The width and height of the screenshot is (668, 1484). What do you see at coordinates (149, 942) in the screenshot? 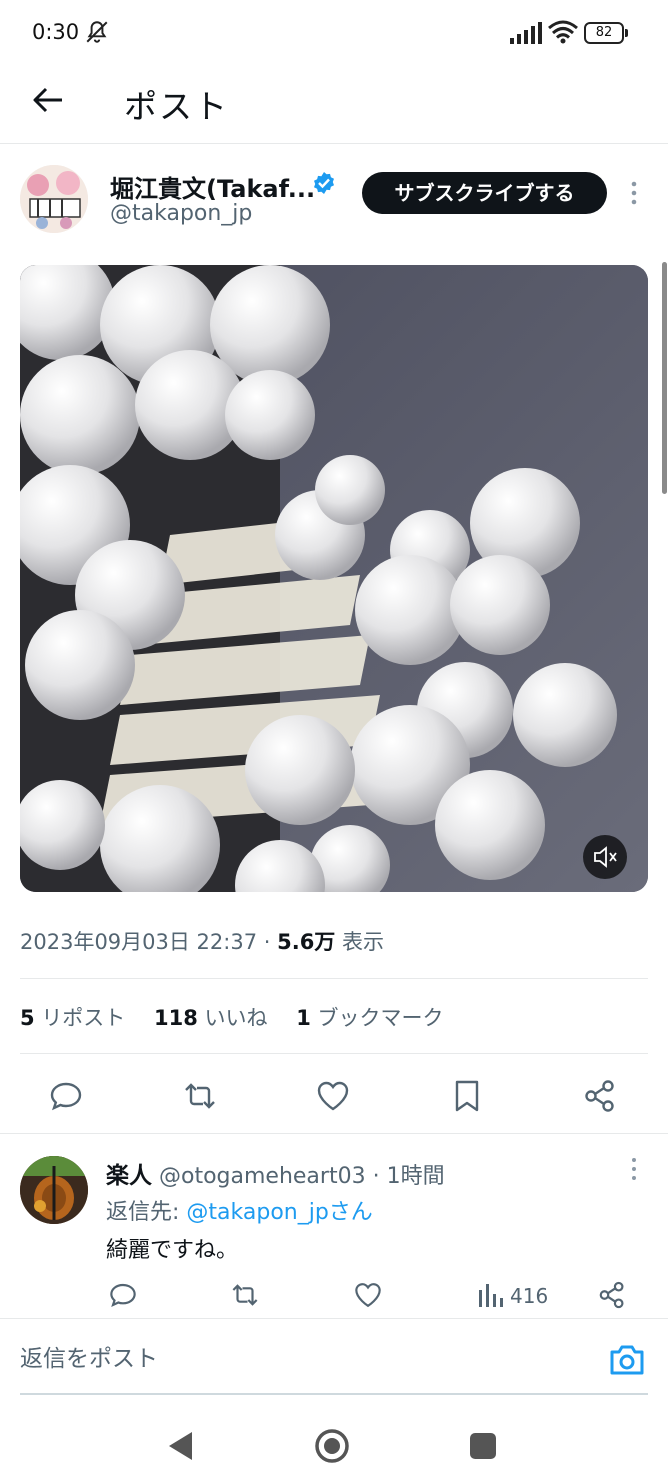
I see `post-datetime: 2023年09月03日 22:37 ·` at bounding box center [149, 942].